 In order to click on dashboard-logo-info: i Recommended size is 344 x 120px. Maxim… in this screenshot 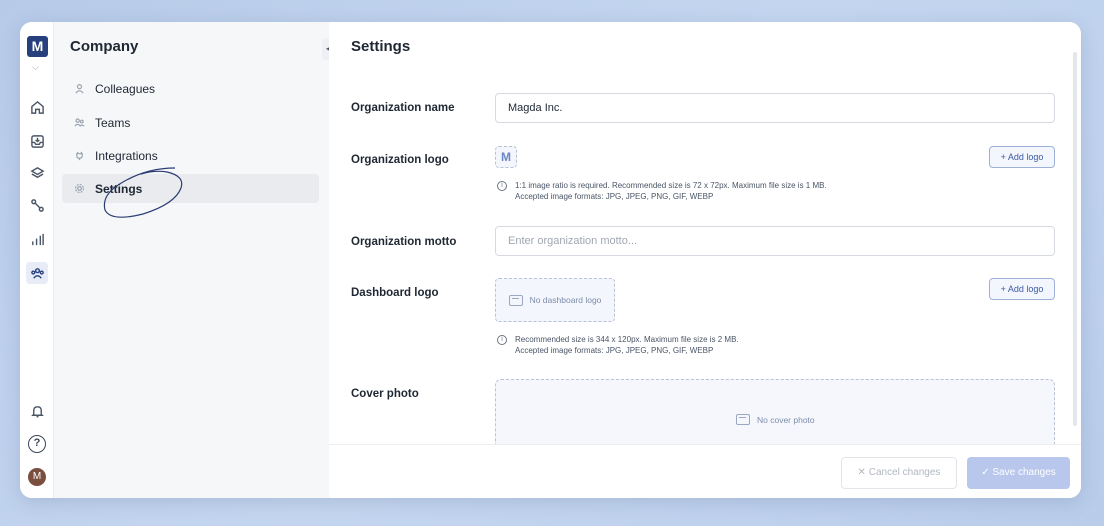, I will do `click(618, 345)`.